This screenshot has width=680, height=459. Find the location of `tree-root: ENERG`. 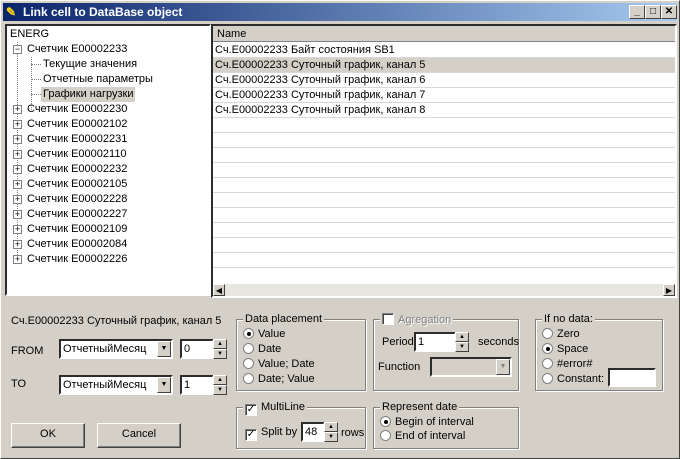

tree-root: ENERG is located at coordinates (29, 34).